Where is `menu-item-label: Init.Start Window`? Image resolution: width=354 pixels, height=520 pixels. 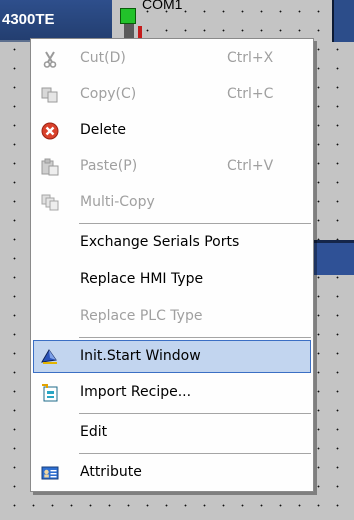
menu-item-label: Init.Start Window is located at coordinates (140, 356).